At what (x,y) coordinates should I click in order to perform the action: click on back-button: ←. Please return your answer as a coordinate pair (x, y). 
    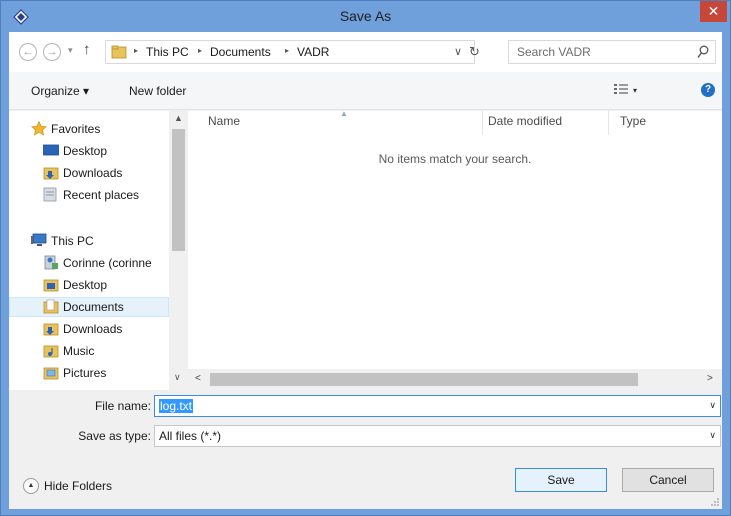
    Looking at the image, I should click on (28, 52).